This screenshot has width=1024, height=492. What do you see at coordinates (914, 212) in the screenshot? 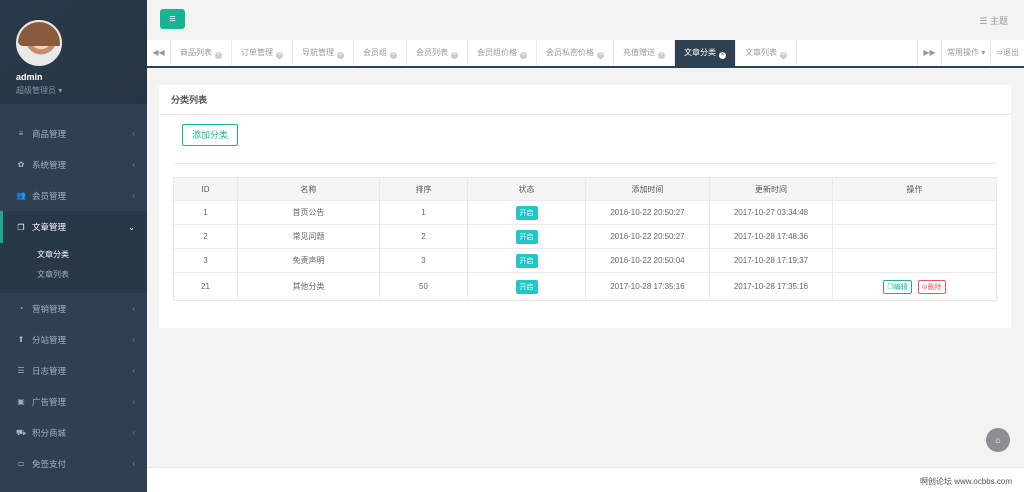
I see `cell-actions` at bounding box center [914, 212].